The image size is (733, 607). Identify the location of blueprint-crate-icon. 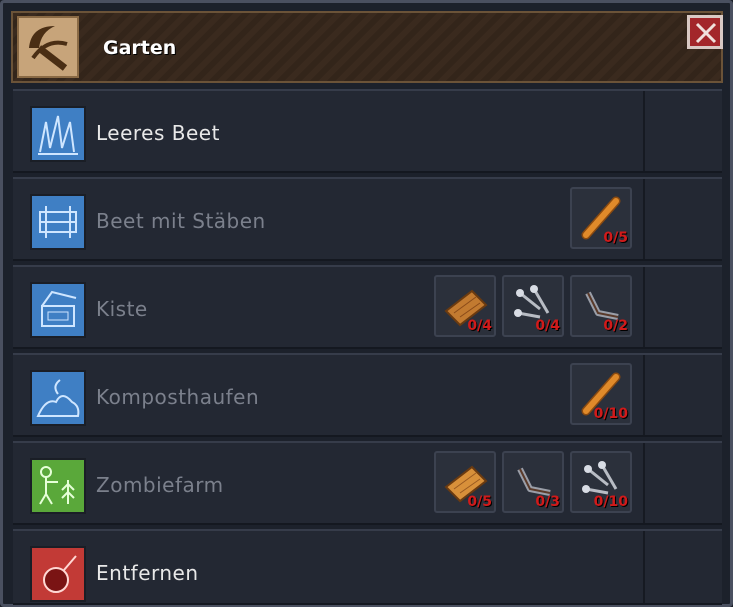
(58, 310).